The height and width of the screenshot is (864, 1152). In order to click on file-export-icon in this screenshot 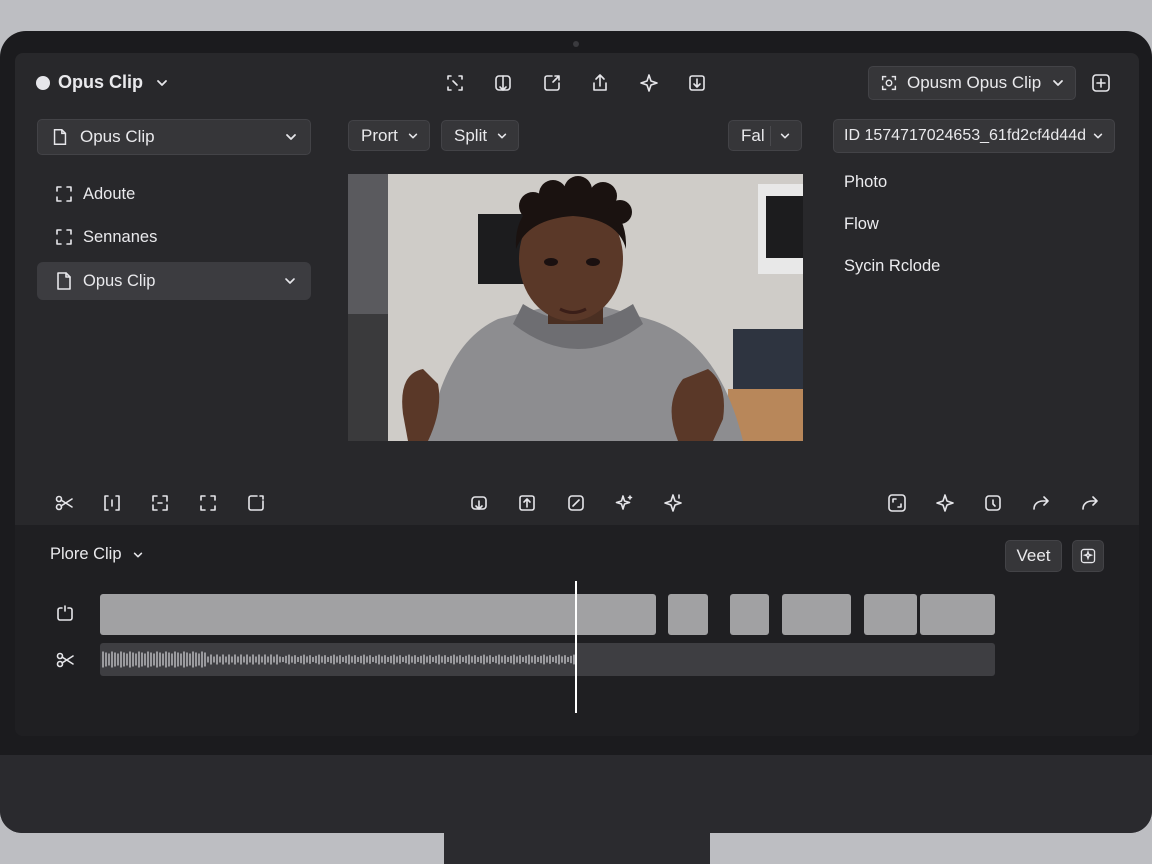, I will do `click(256, 503)`.